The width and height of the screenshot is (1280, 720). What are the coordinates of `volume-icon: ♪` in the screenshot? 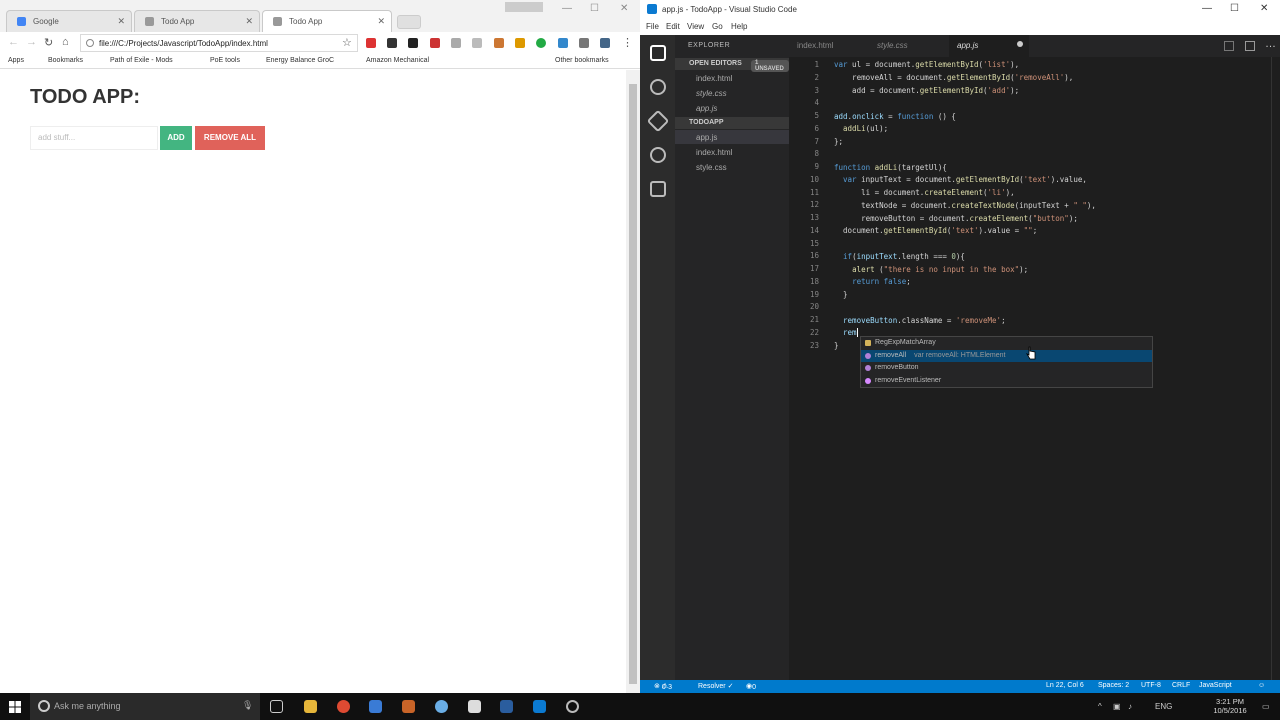 It's located at (1130, 706).